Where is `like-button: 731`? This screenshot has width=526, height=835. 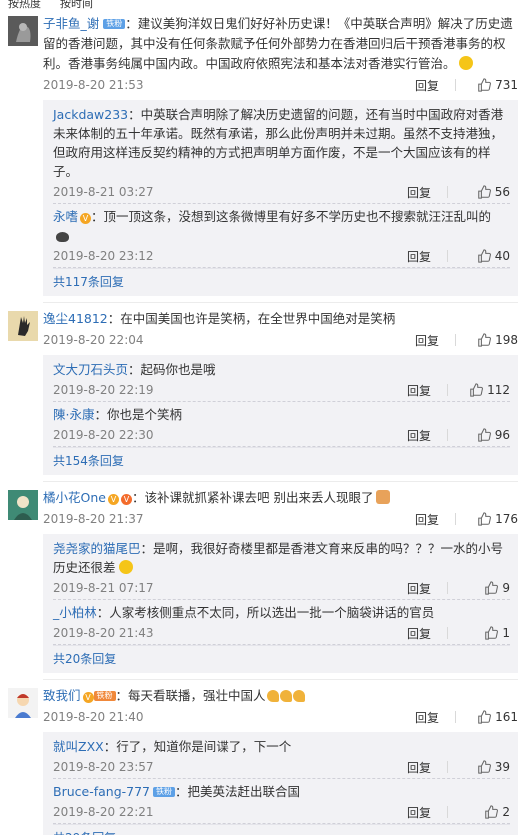
like-button: 731 is located at coordinates (492, 85).